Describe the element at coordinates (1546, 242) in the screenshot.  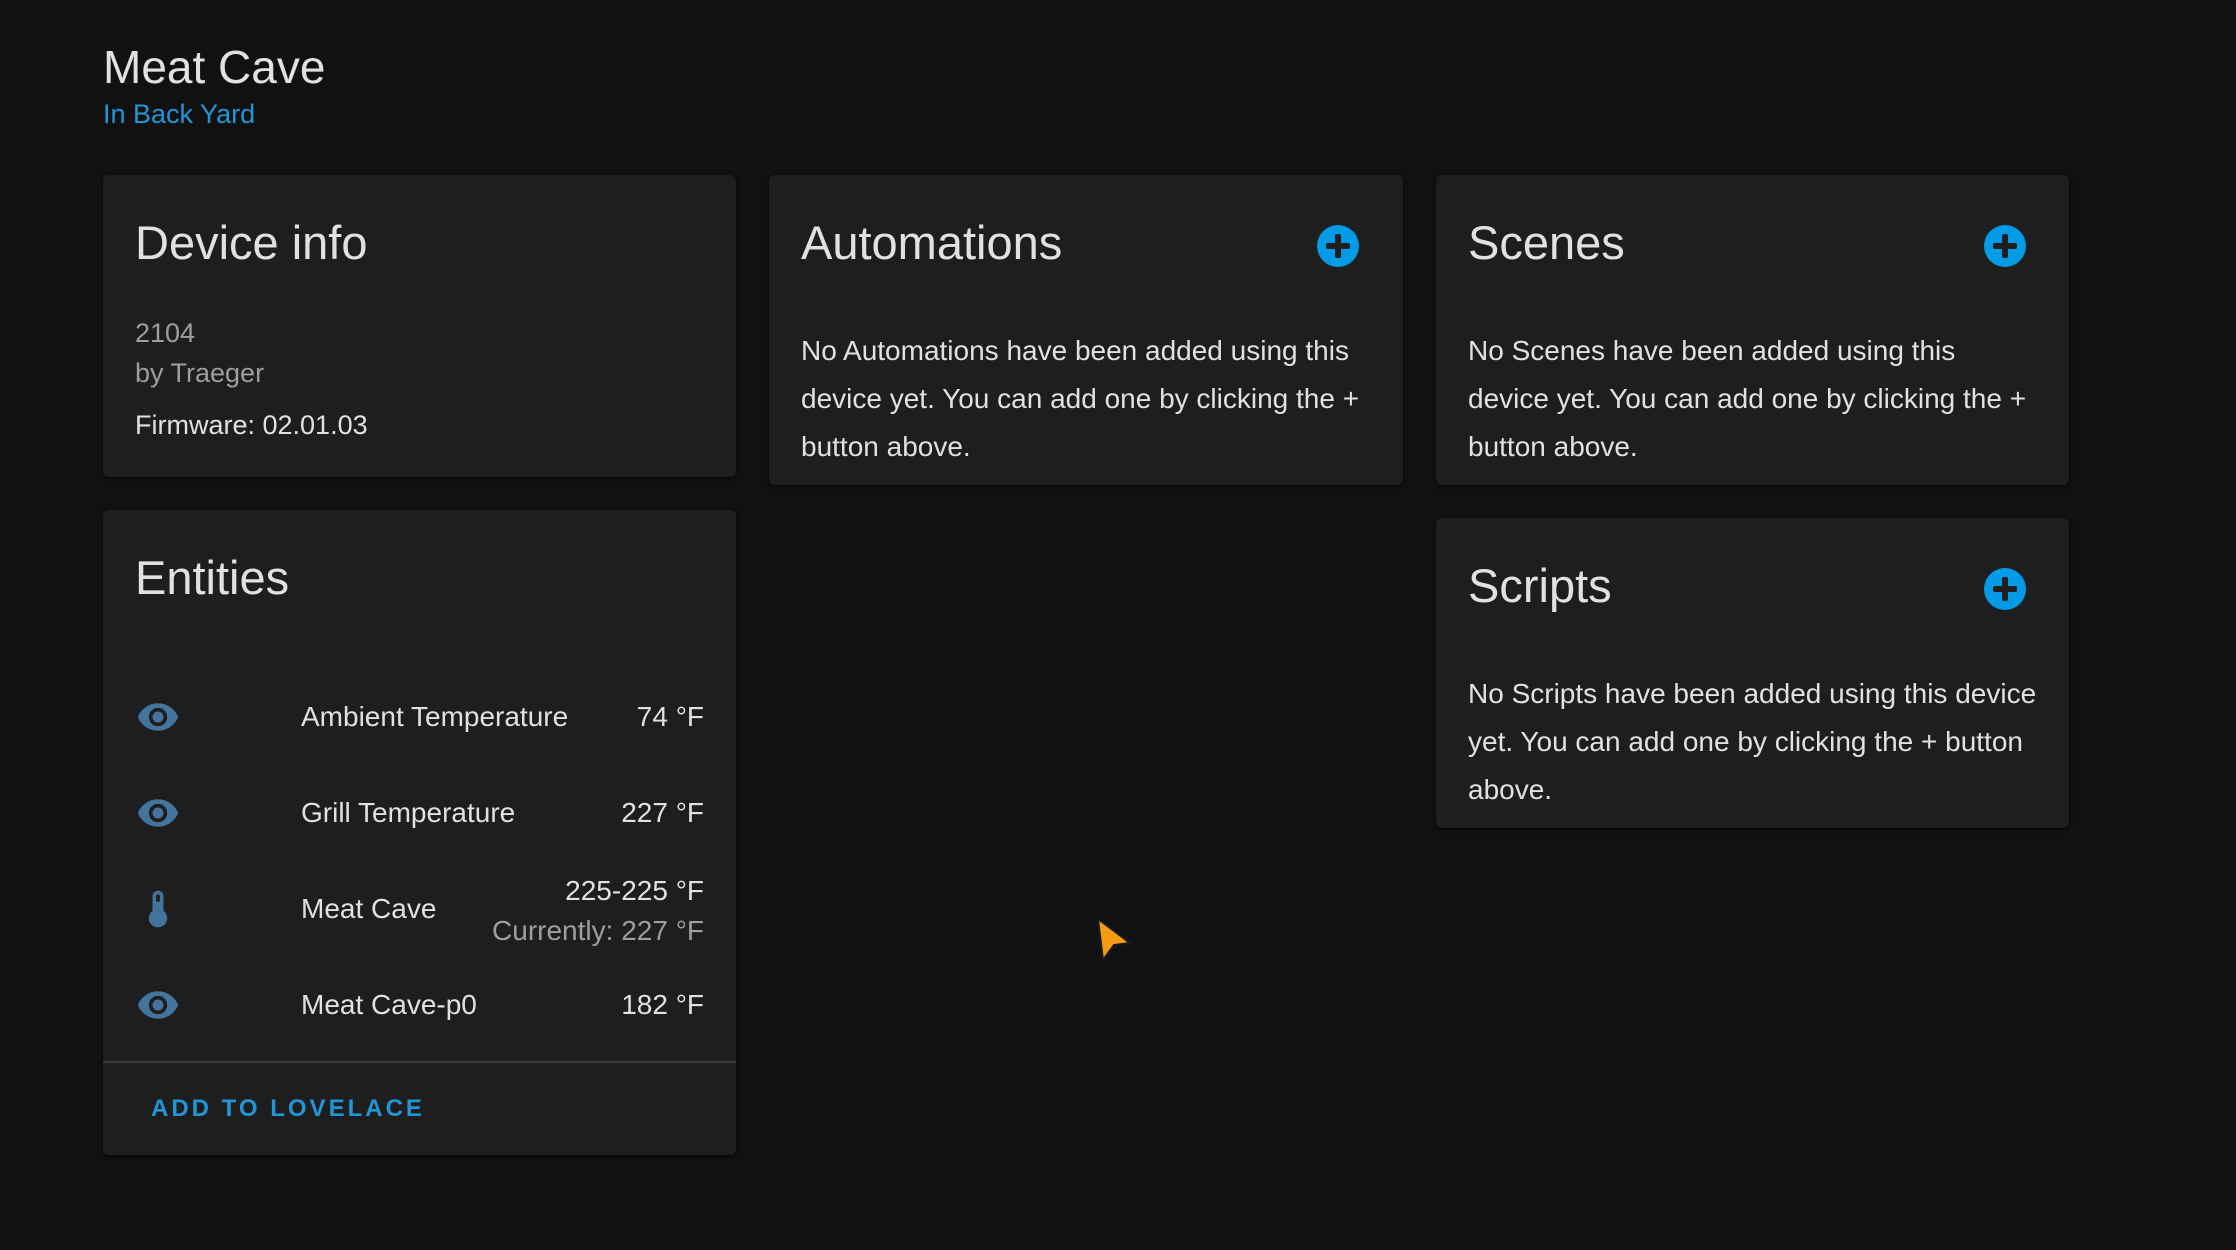
I see `scenes-title: Scenes` at that location.